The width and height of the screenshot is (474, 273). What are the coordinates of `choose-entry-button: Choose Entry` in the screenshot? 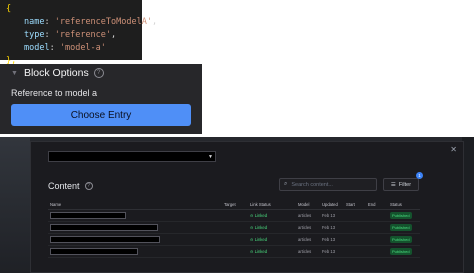 It's located at (101, 115).